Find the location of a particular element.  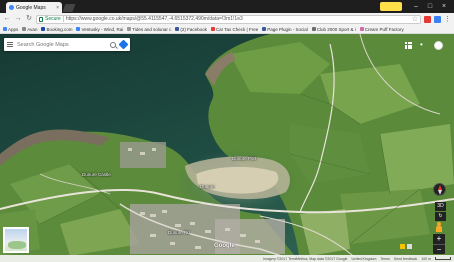

place-label: Dunure Castle is located at coordinates (96, 174).